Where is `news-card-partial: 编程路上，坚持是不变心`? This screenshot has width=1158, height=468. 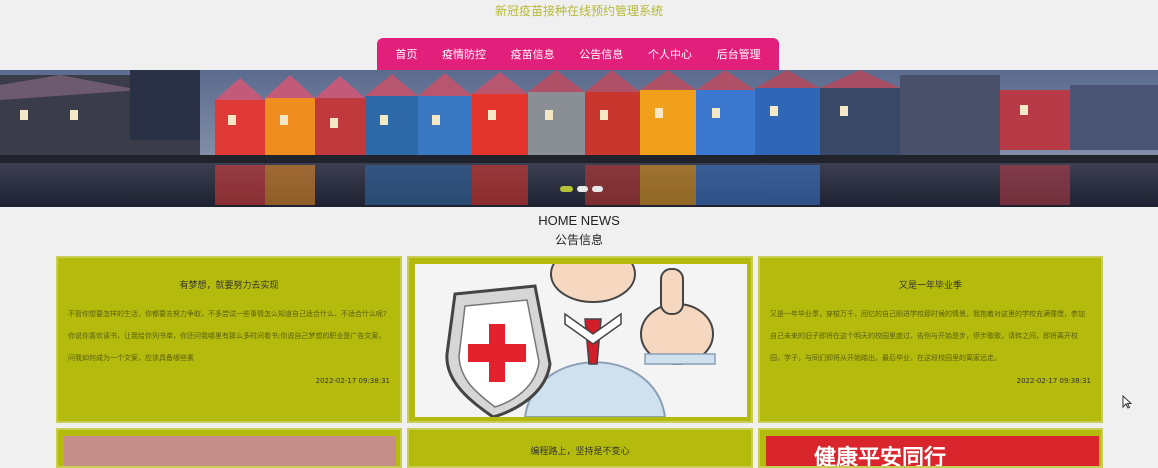
news-card-partial: 编程路上，坚持是不变心 is located at coordinates (580, 448).